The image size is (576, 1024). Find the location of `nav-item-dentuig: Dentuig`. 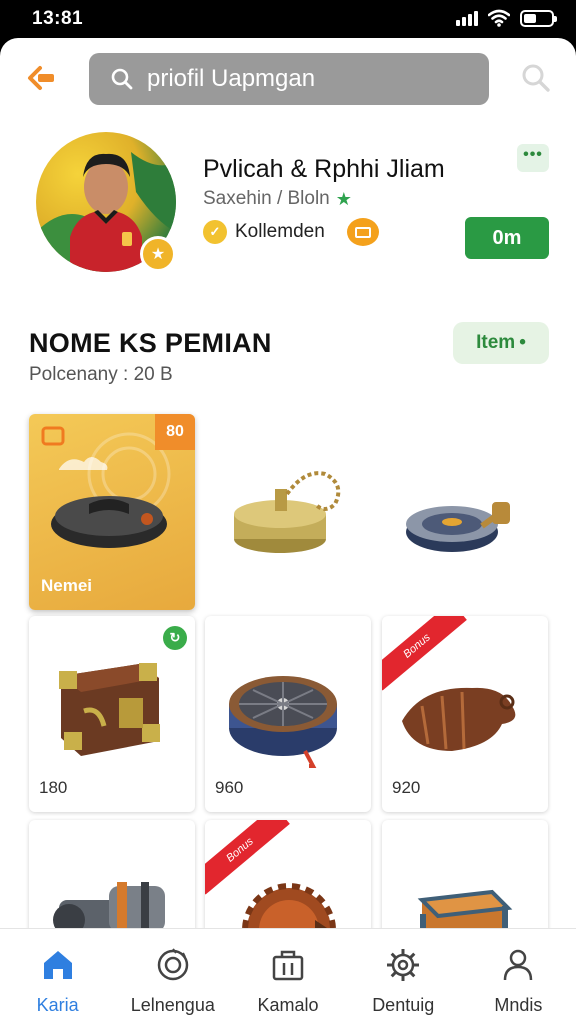

nav-item-dentuig: Dentuig is located at coordinates (403, 976).